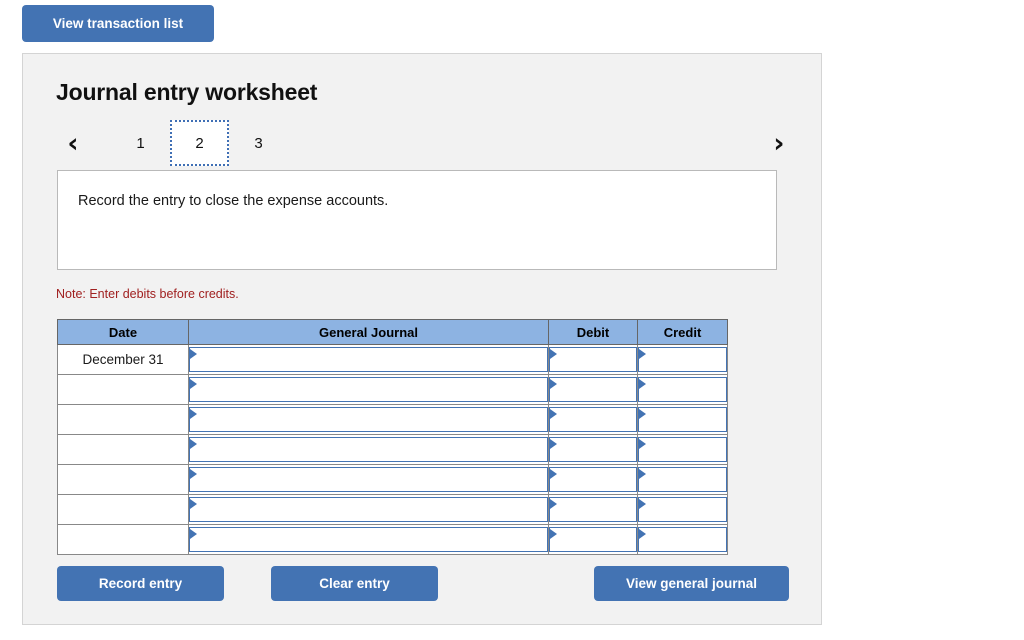 Image resolution: width=1024 pixels, height=640 pixels. I want to click on record-entry-button: Record entry, so click(140, 583).